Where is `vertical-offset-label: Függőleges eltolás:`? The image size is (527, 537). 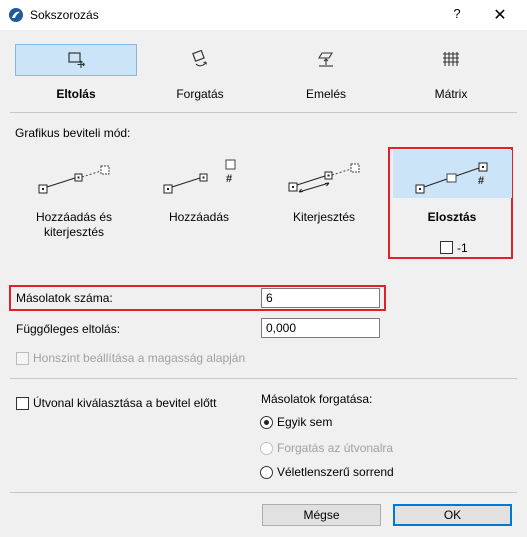
vertical-offset-label: Függőleges eltolás: is located at coordinates (68, 329).